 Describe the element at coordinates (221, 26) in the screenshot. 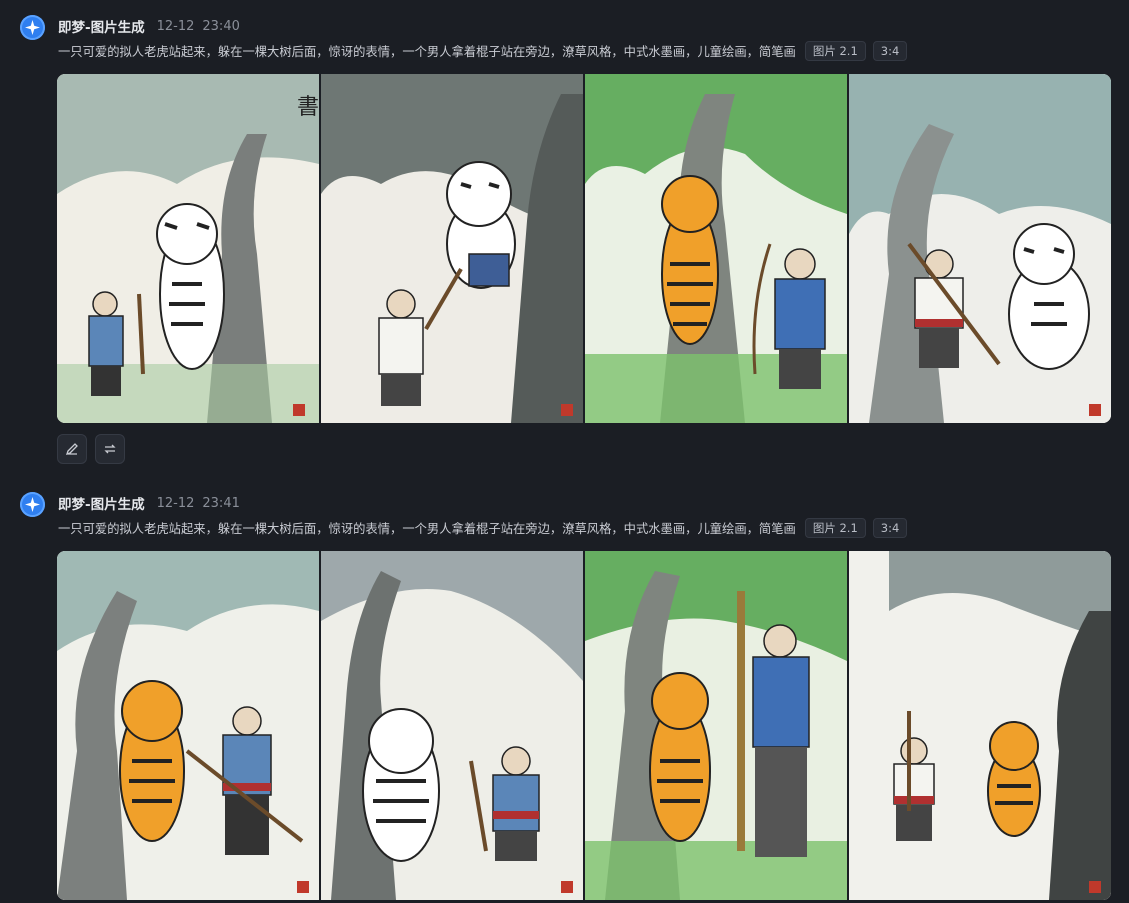

I see `timestamp-time: 23:40` at that location.